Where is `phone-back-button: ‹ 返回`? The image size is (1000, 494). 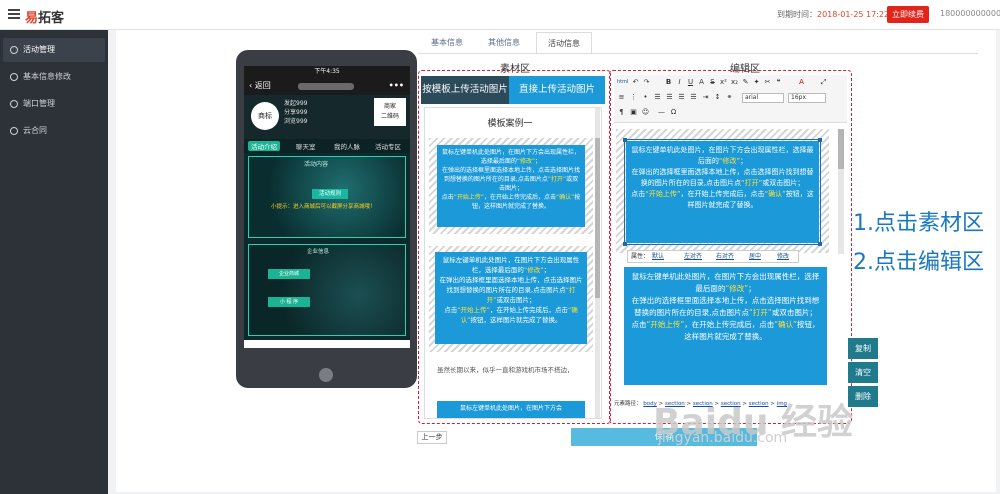 phone-back-button: ‹ 返回 is located at coordinates (260, 86).